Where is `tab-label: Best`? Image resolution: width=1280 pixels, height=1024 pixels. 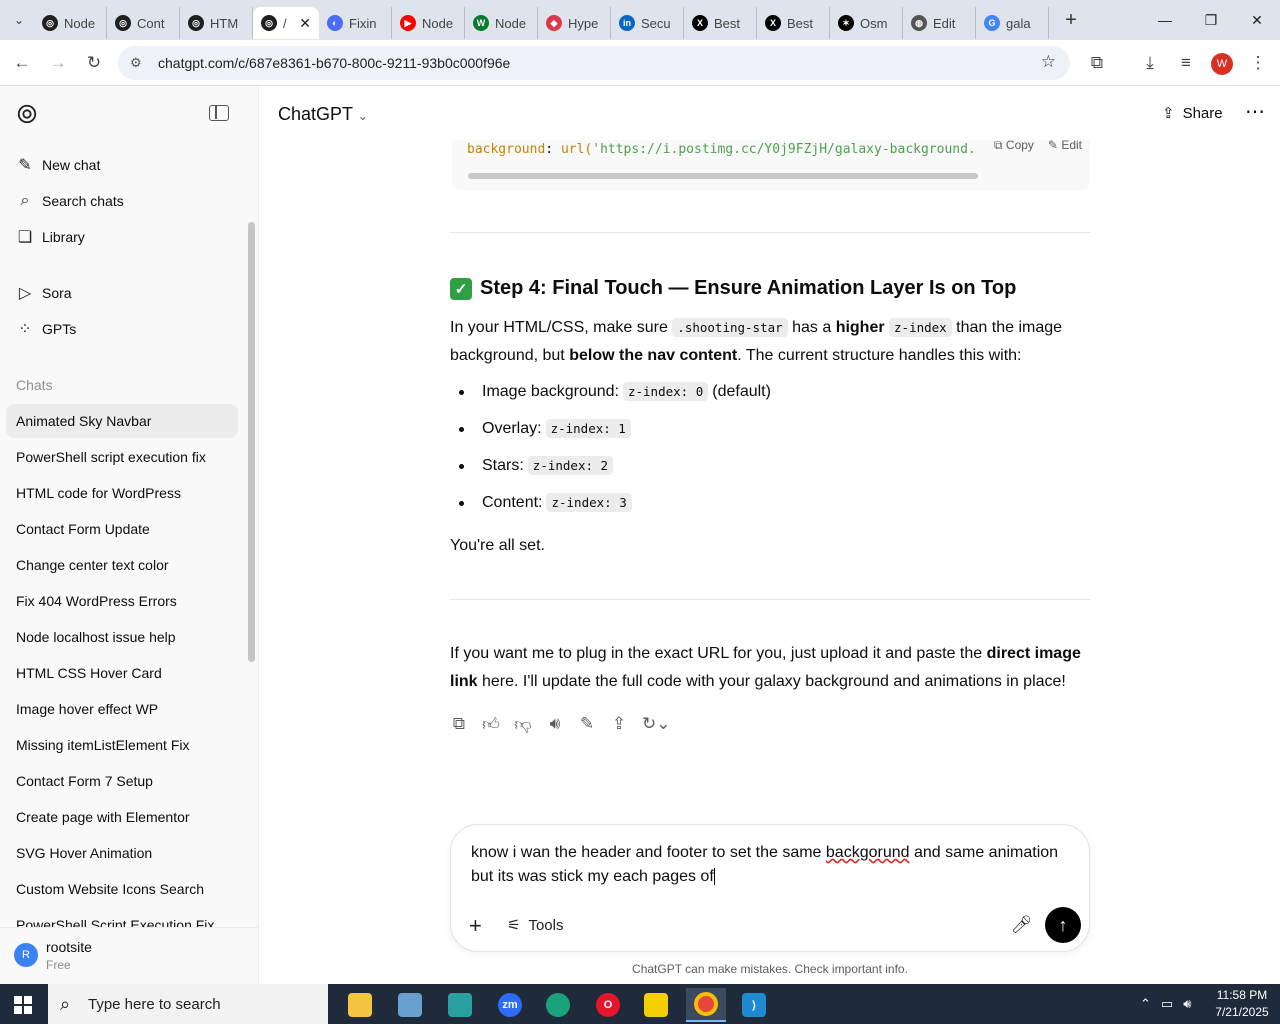 tab-label: Best is located at coordinates (727, 23).